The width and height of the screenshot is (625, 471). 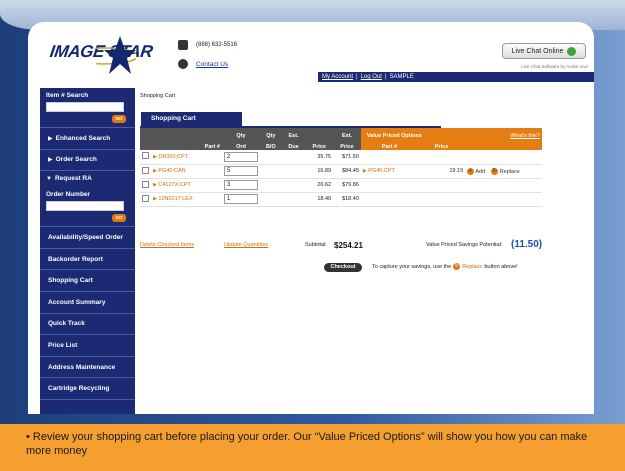 I want to click on sidebar-item-account-summary: Account Summary, so click(x=87, y=303).